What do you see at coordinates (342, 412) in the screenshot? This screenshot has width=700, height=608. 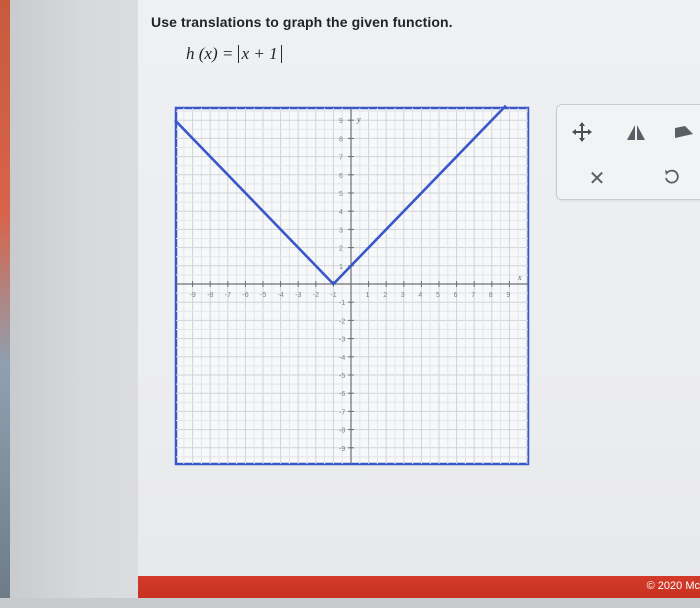 I see `y-tick-label: -7` at bounding box center [342, 412].